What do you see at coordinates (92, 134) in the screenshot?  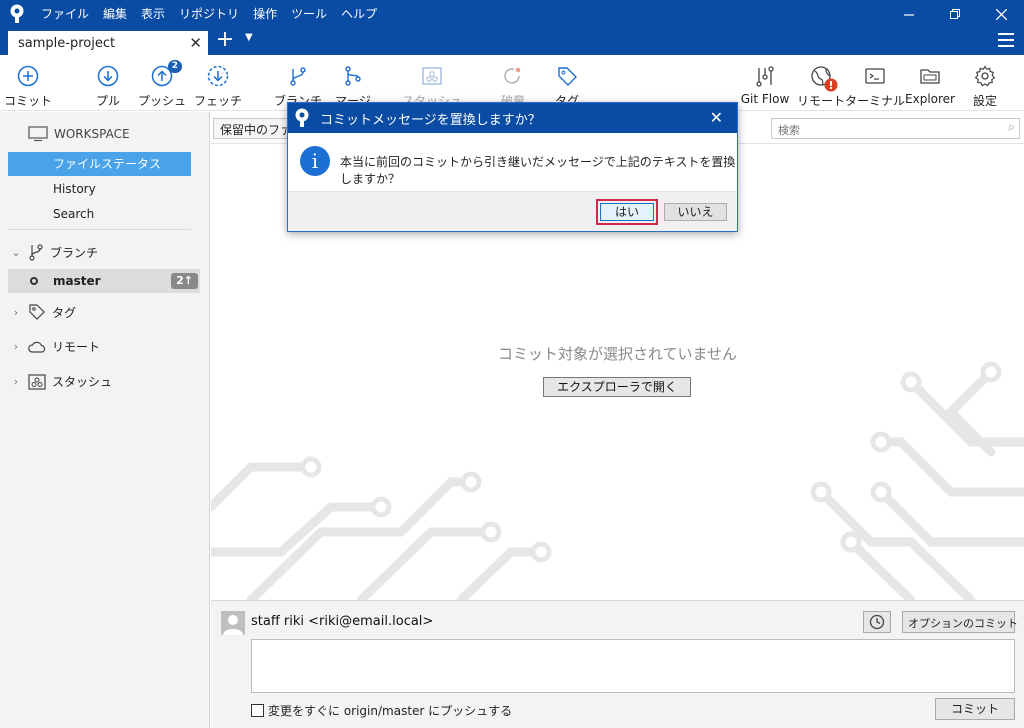 I see `workspace-label: WORKSPACE` at bounding box center [92, 134].